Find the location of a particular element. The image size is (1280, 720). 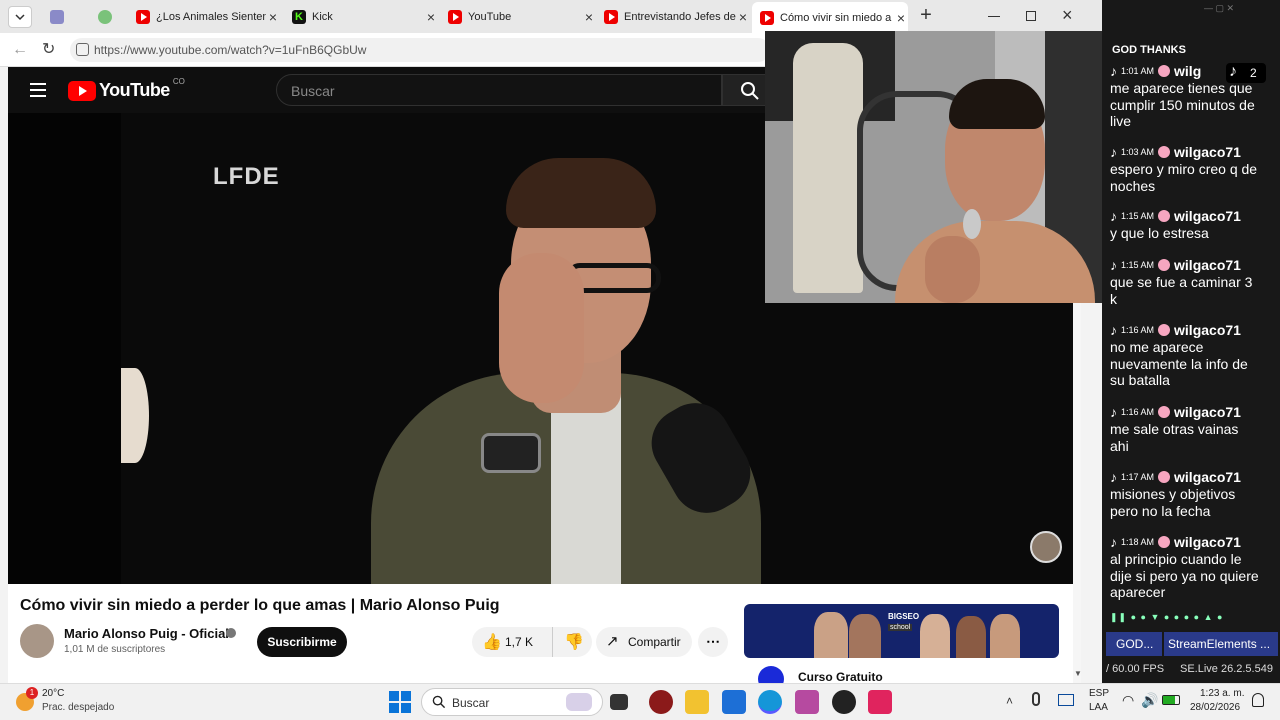

close-window-button: × is located at coordinates (1067, 15).